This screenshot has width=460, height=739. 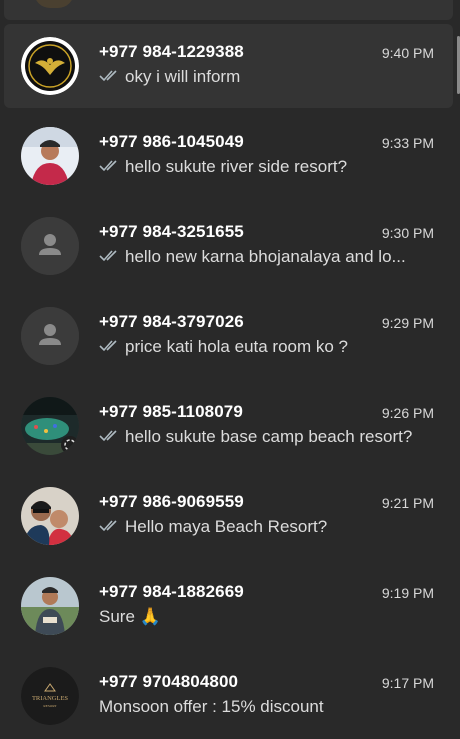 What do you see at coordinates (228, 10) in the screenshot?
I see `chat-item-partial` at bounding box center [228, 10].